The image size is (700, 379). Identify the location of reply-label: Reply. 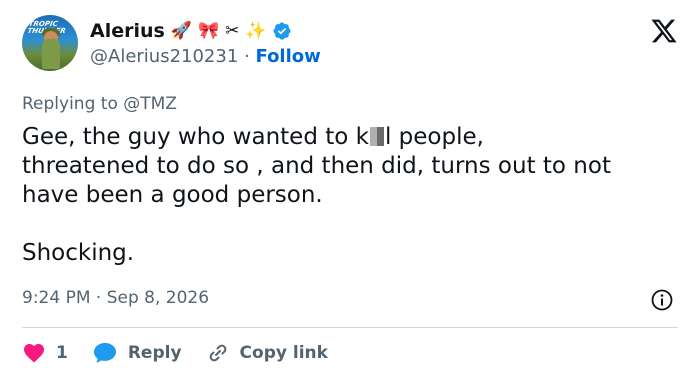
(154, 353).